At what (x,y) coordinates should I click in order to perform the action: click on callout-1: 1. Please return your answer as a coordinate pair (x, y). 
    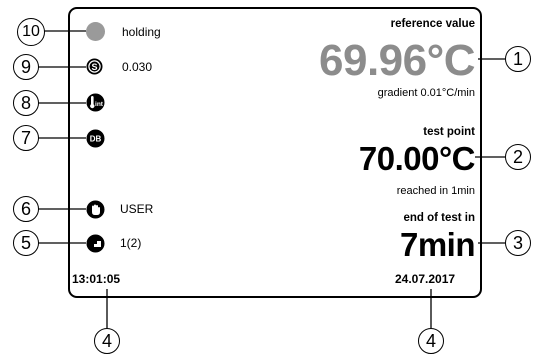
    Looking at the image, I should click on (518, 59).